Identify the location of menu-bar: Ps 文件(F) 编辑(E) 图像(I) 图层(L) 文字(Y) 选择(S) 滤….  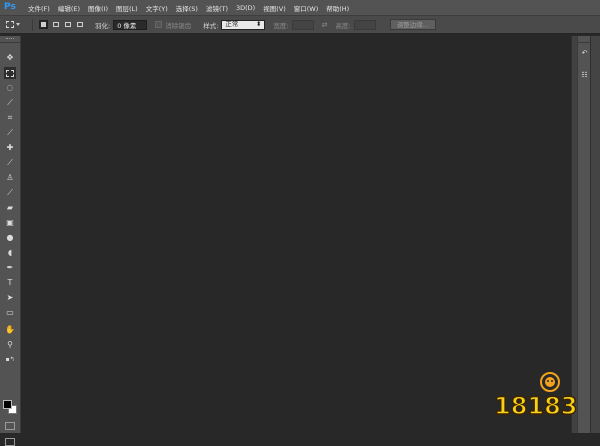
(300, 8).